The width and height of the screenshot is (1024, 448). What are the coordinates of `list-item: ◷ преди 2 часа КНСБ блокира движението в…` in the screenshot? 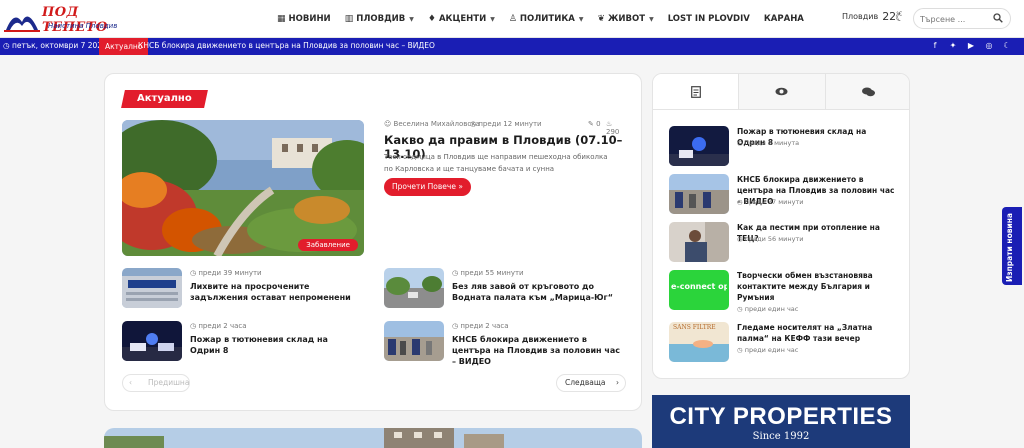 It's located at (504, 344).